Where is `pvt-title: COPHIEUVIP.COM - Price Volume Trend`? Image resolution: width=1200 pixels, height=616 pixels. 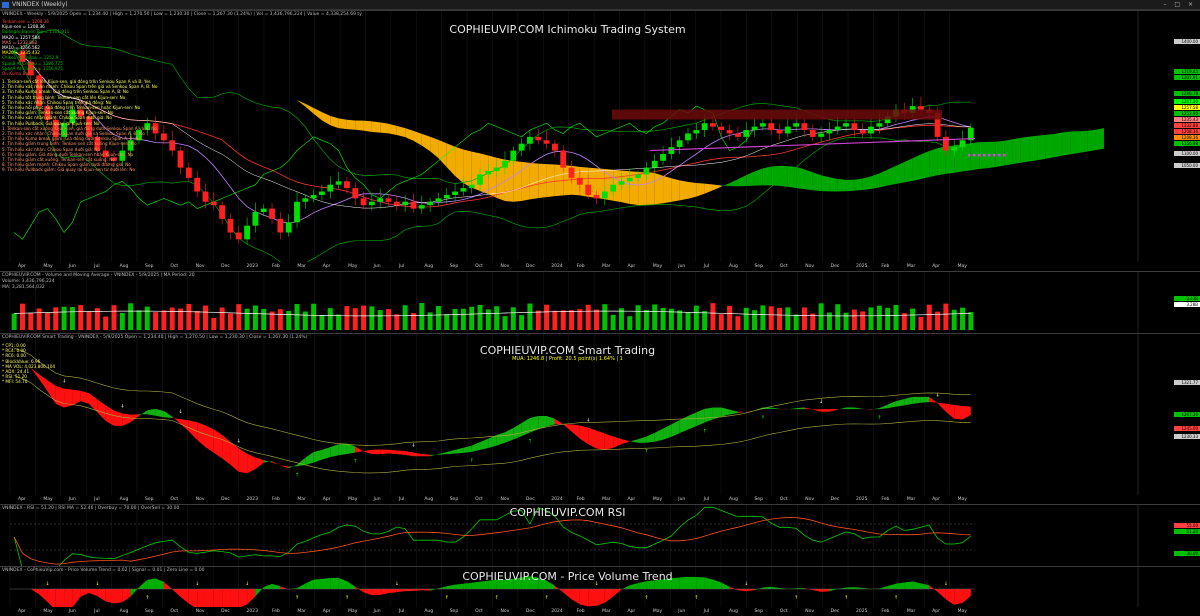
pvt-title: COPHIEUVIP.COM - Price Volume Trend is located at coordinates (567, 576).